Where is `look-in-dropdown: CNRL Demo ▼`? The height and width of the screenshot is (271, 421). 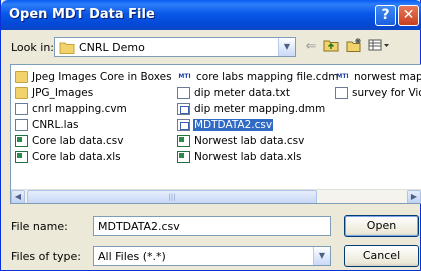
look-in-dropdown: CNRL Demo ▼ is located at coordinates (175, 47).